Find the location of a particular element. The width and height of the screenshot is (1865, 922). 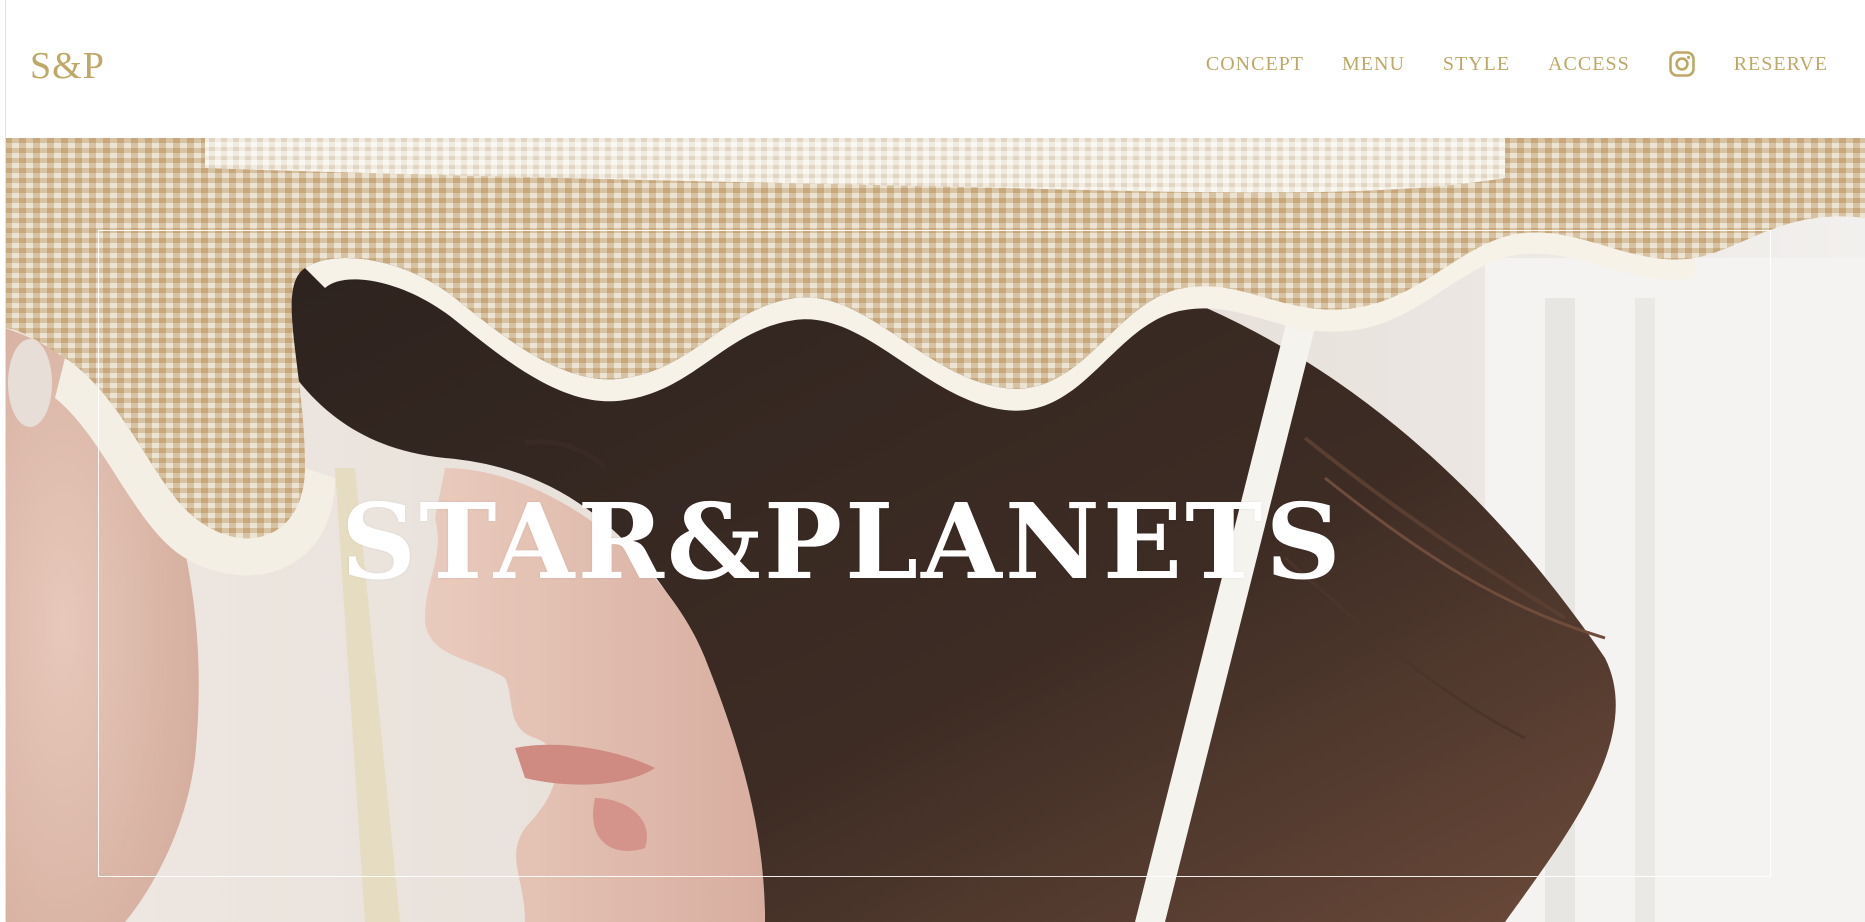

site-logo: S&P is located at coordinates (67, 66).